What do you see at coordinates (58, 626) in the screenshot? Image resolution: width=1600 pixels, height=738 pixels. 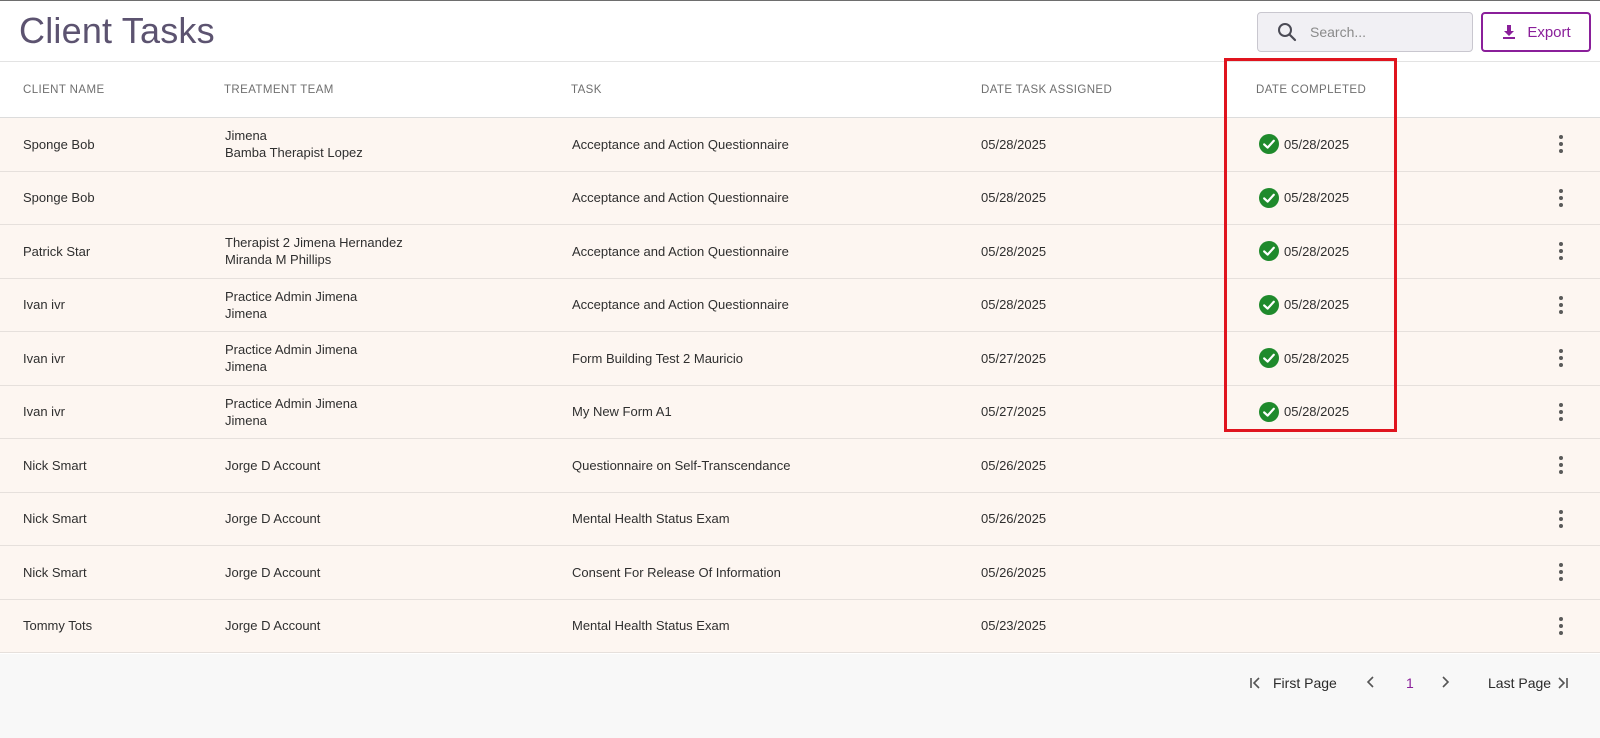 I see `client-name-cell: Tommy Tots` at bounding box center [58, 626].